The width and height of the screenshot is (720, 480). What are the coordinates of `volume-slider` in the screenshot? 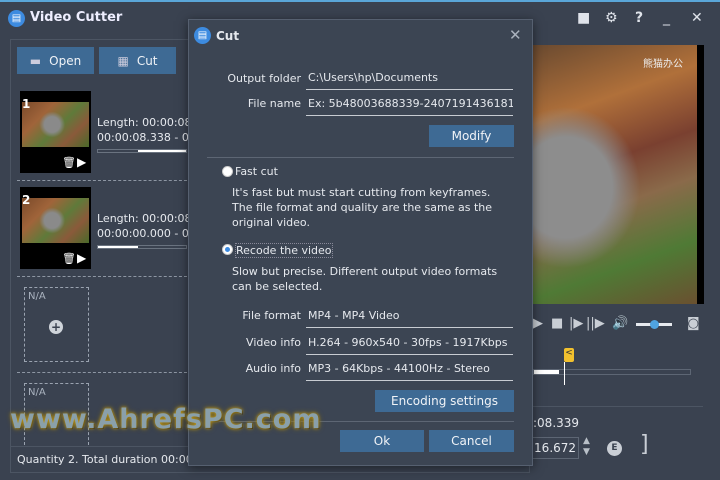 It's located at (654, 324).